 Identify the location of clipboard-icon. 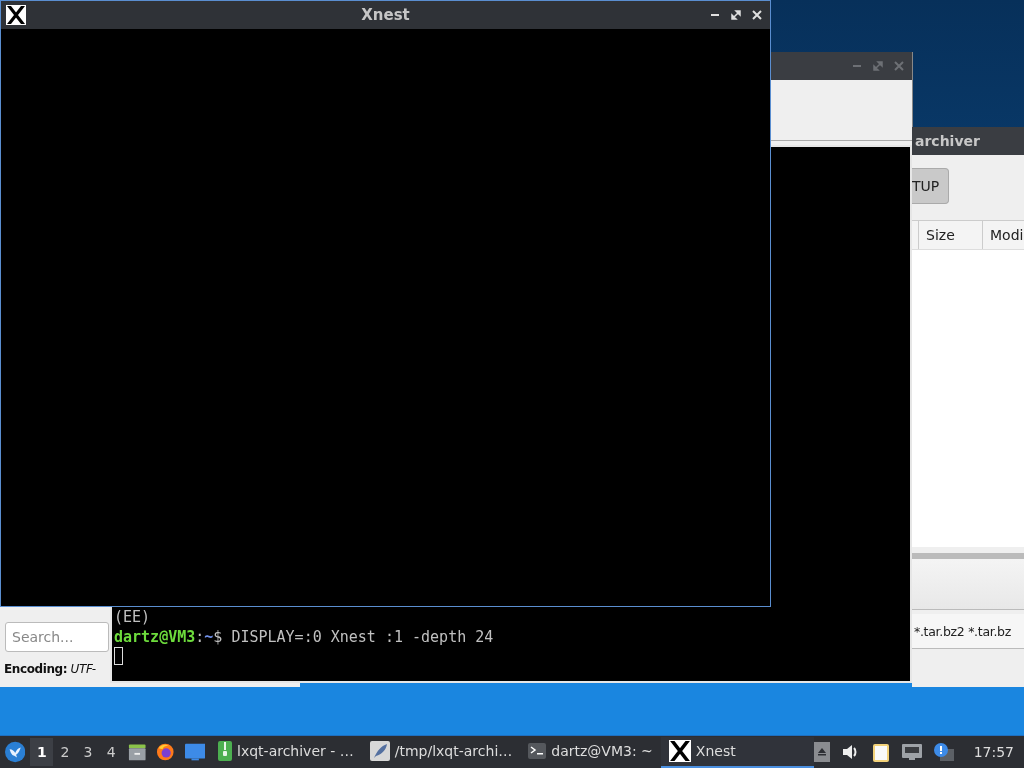
(880, 752).